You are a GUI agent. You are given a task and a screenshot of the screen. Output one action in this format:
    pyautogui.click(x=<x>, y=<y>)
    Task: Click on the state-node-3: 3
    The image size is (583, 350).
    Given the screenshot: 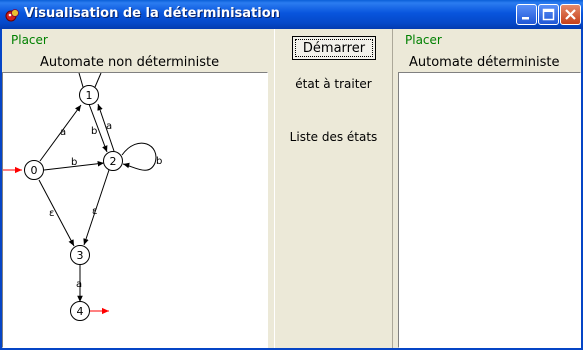 What is the action you would take?
    pyautogui.click(x=80, y=255)
    